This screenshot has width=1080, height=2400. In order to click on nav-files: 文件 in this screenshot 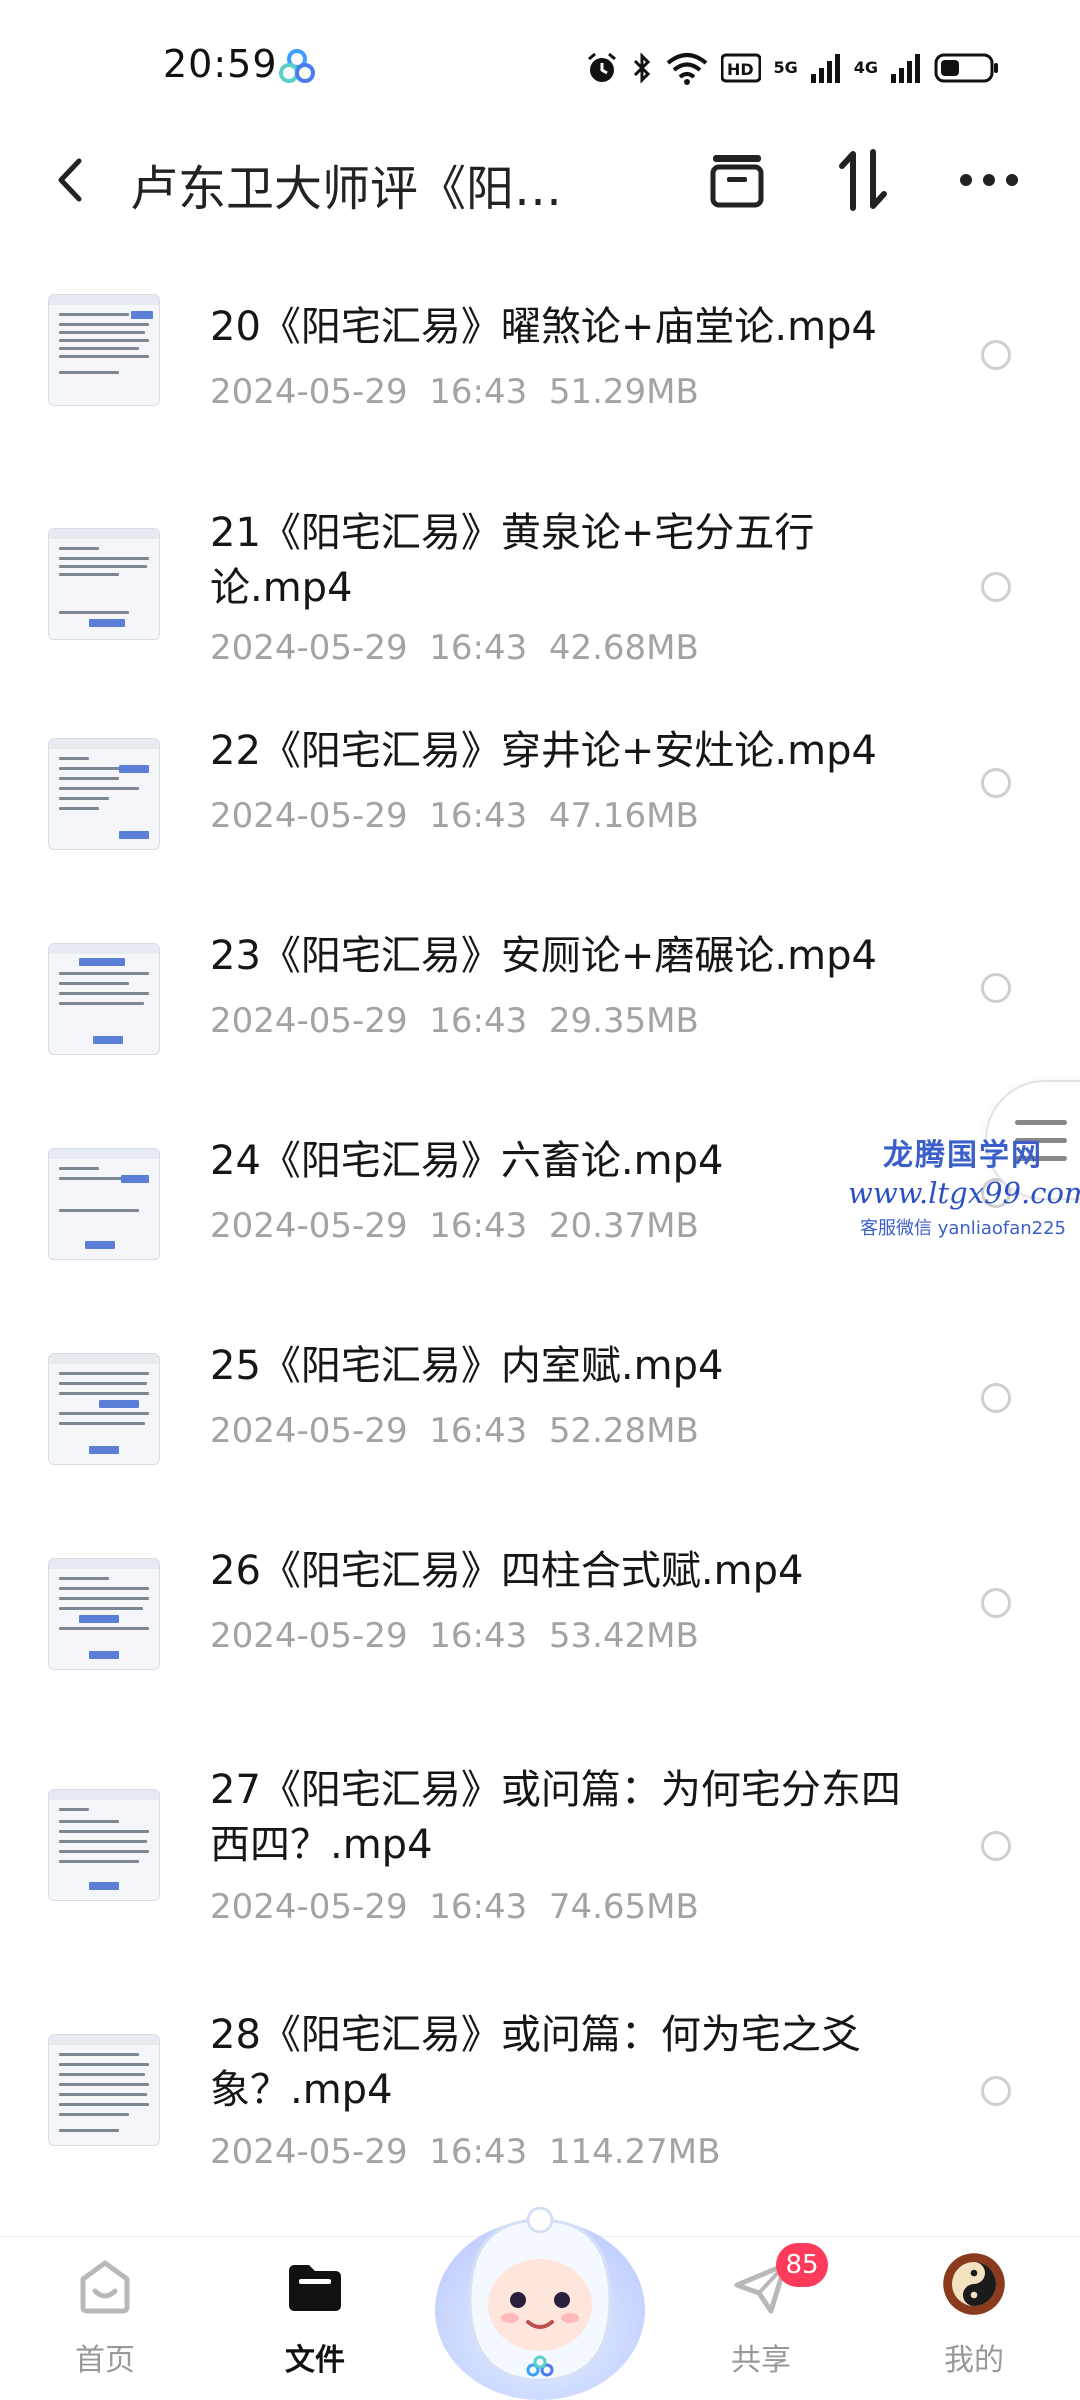, I will do `click(315, 2318)`.